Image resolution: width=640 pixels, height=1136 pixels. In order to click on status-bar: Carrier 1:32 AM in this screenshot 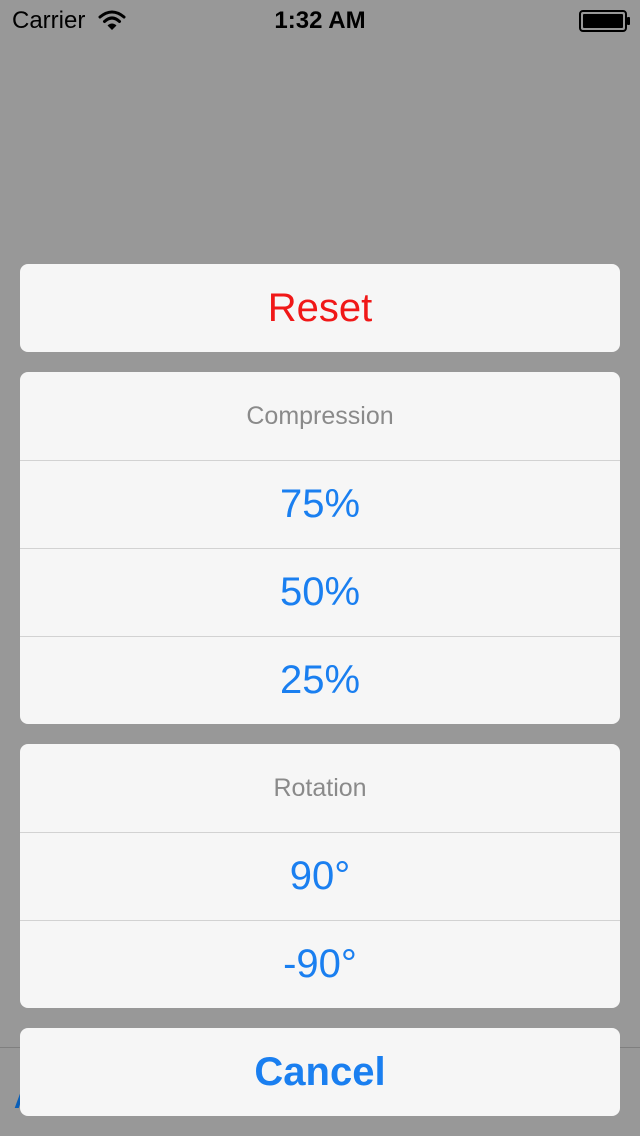, I will do `click(320, 20)`.